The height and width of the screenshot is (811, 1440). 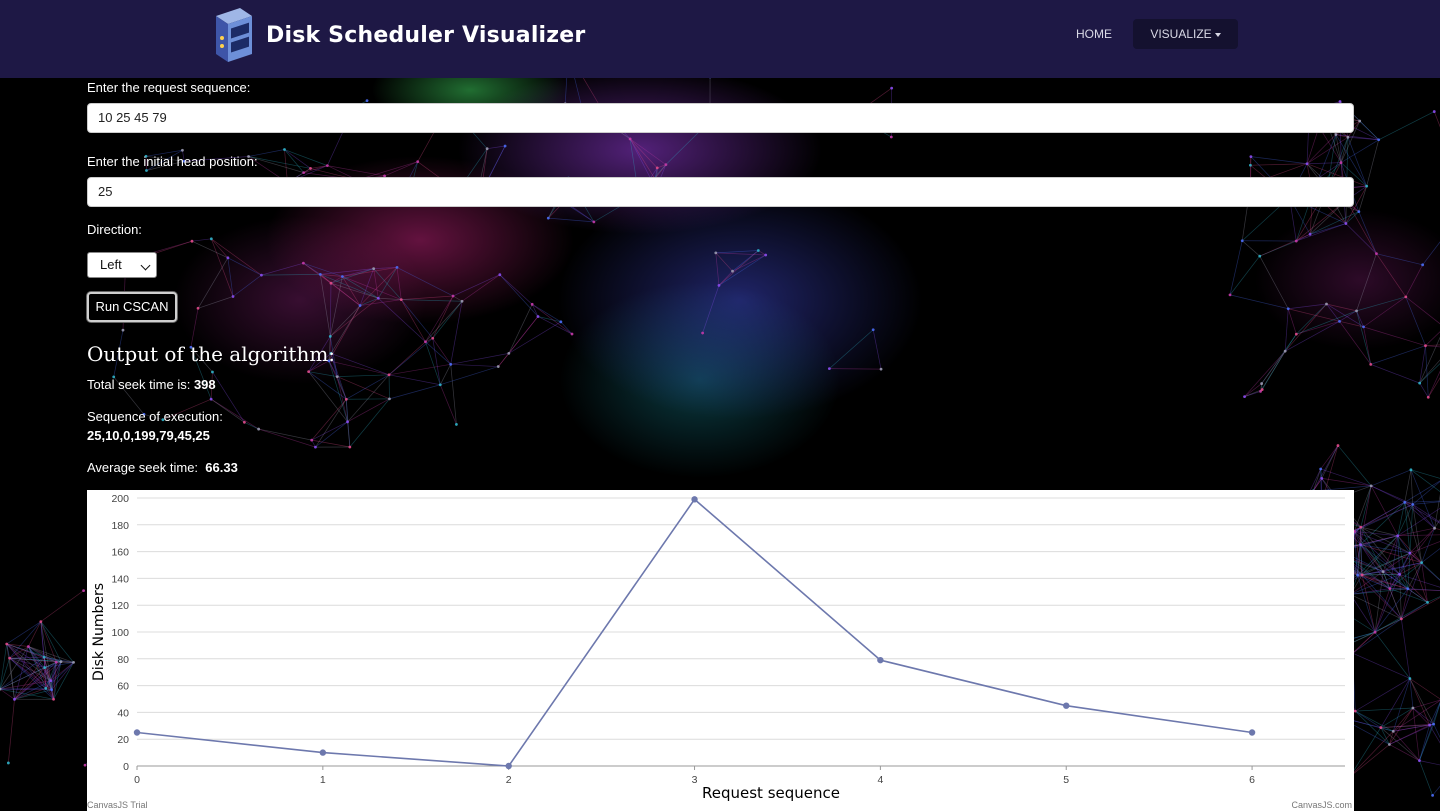 I want to click on nav-home-link: HOME, so click(x=1094, y=34).